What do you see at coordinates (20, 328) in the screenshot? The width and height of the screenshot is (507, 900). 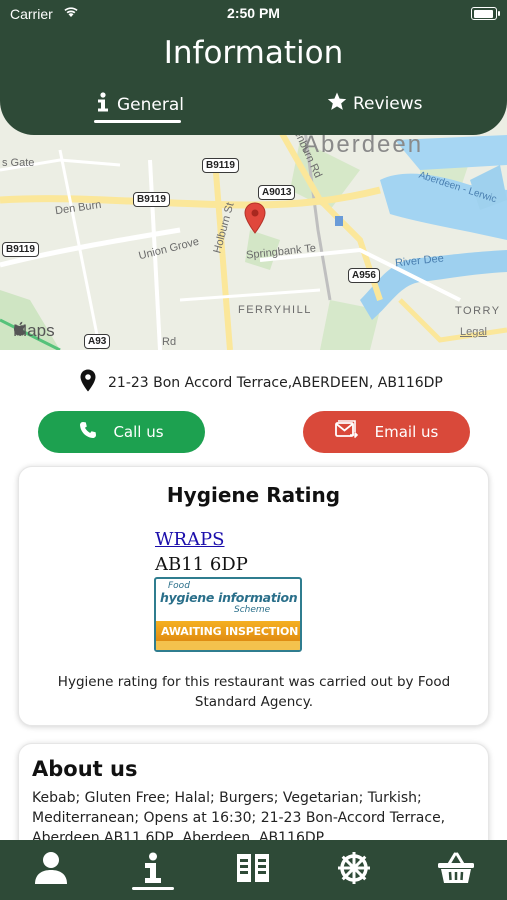 I see `apple-logo-icon` at bounding box center [20, 328].